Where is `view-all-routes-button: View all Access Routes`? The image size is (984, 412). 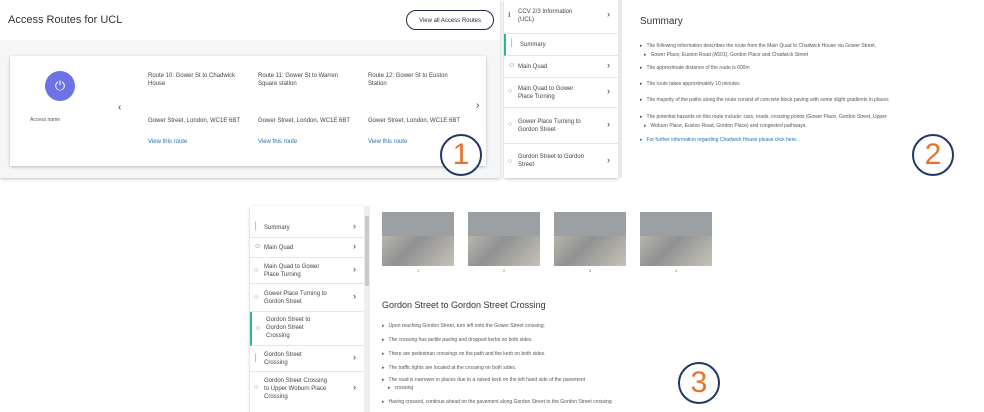
view-all-routes-button: View all Access Routes is located at coordinates (450, 20).